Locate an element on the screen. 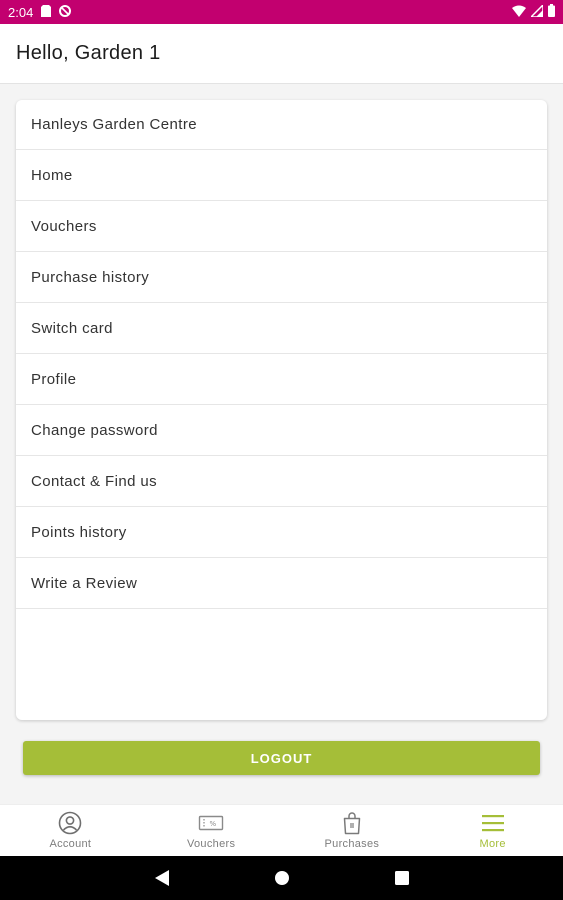 The image size is (563, 900). bottom-nav: Account % Vouchers Purchases More is located at coordinates (281, 830).